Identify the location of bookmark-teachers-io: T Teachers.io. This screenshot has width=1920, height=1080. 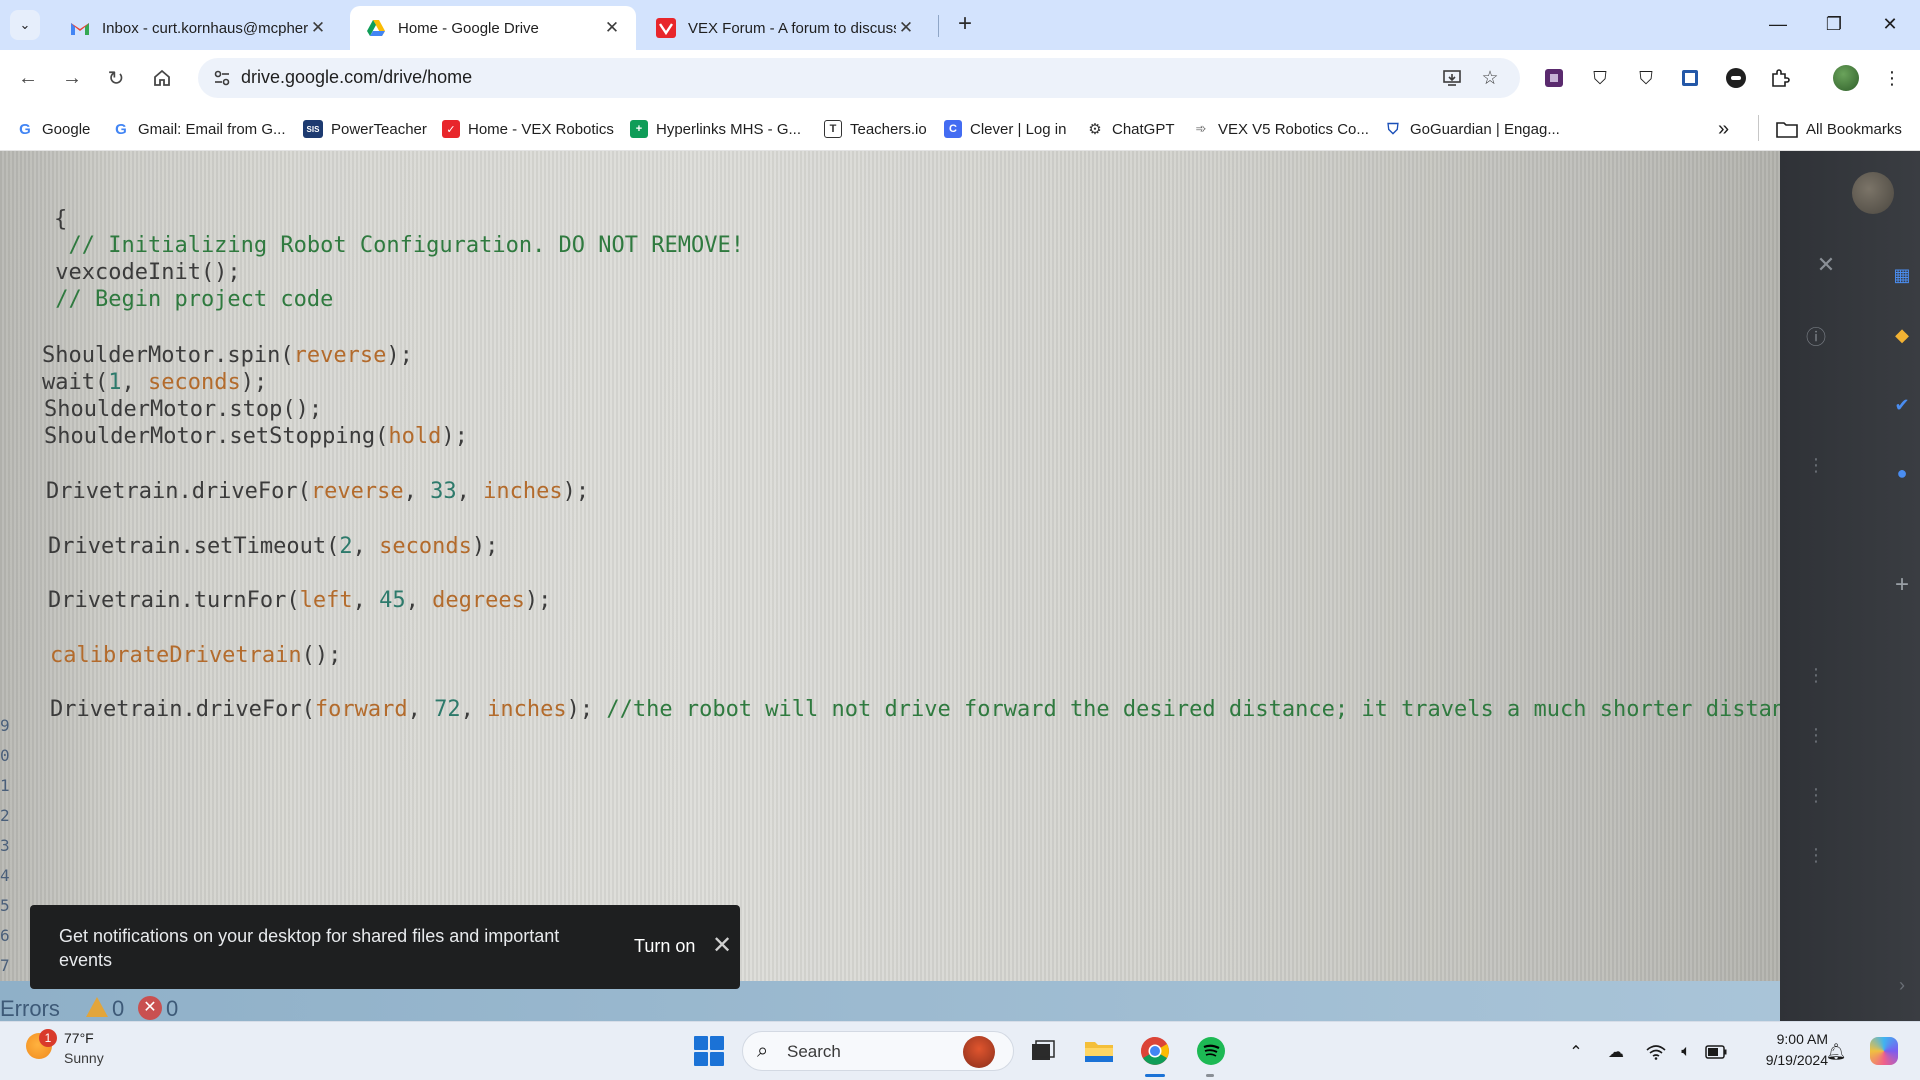
(875, 129).